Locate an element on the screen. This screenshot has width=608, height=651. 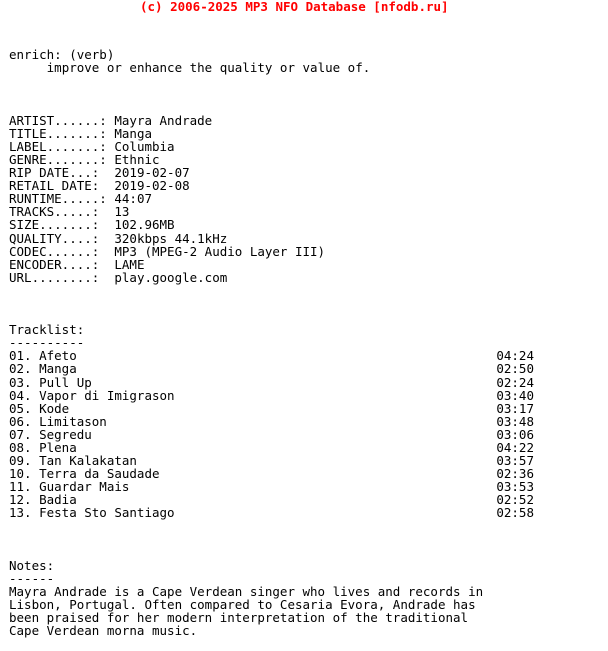
track-row: 07. Segredu 03:06 is located at coordinates (271, 434).